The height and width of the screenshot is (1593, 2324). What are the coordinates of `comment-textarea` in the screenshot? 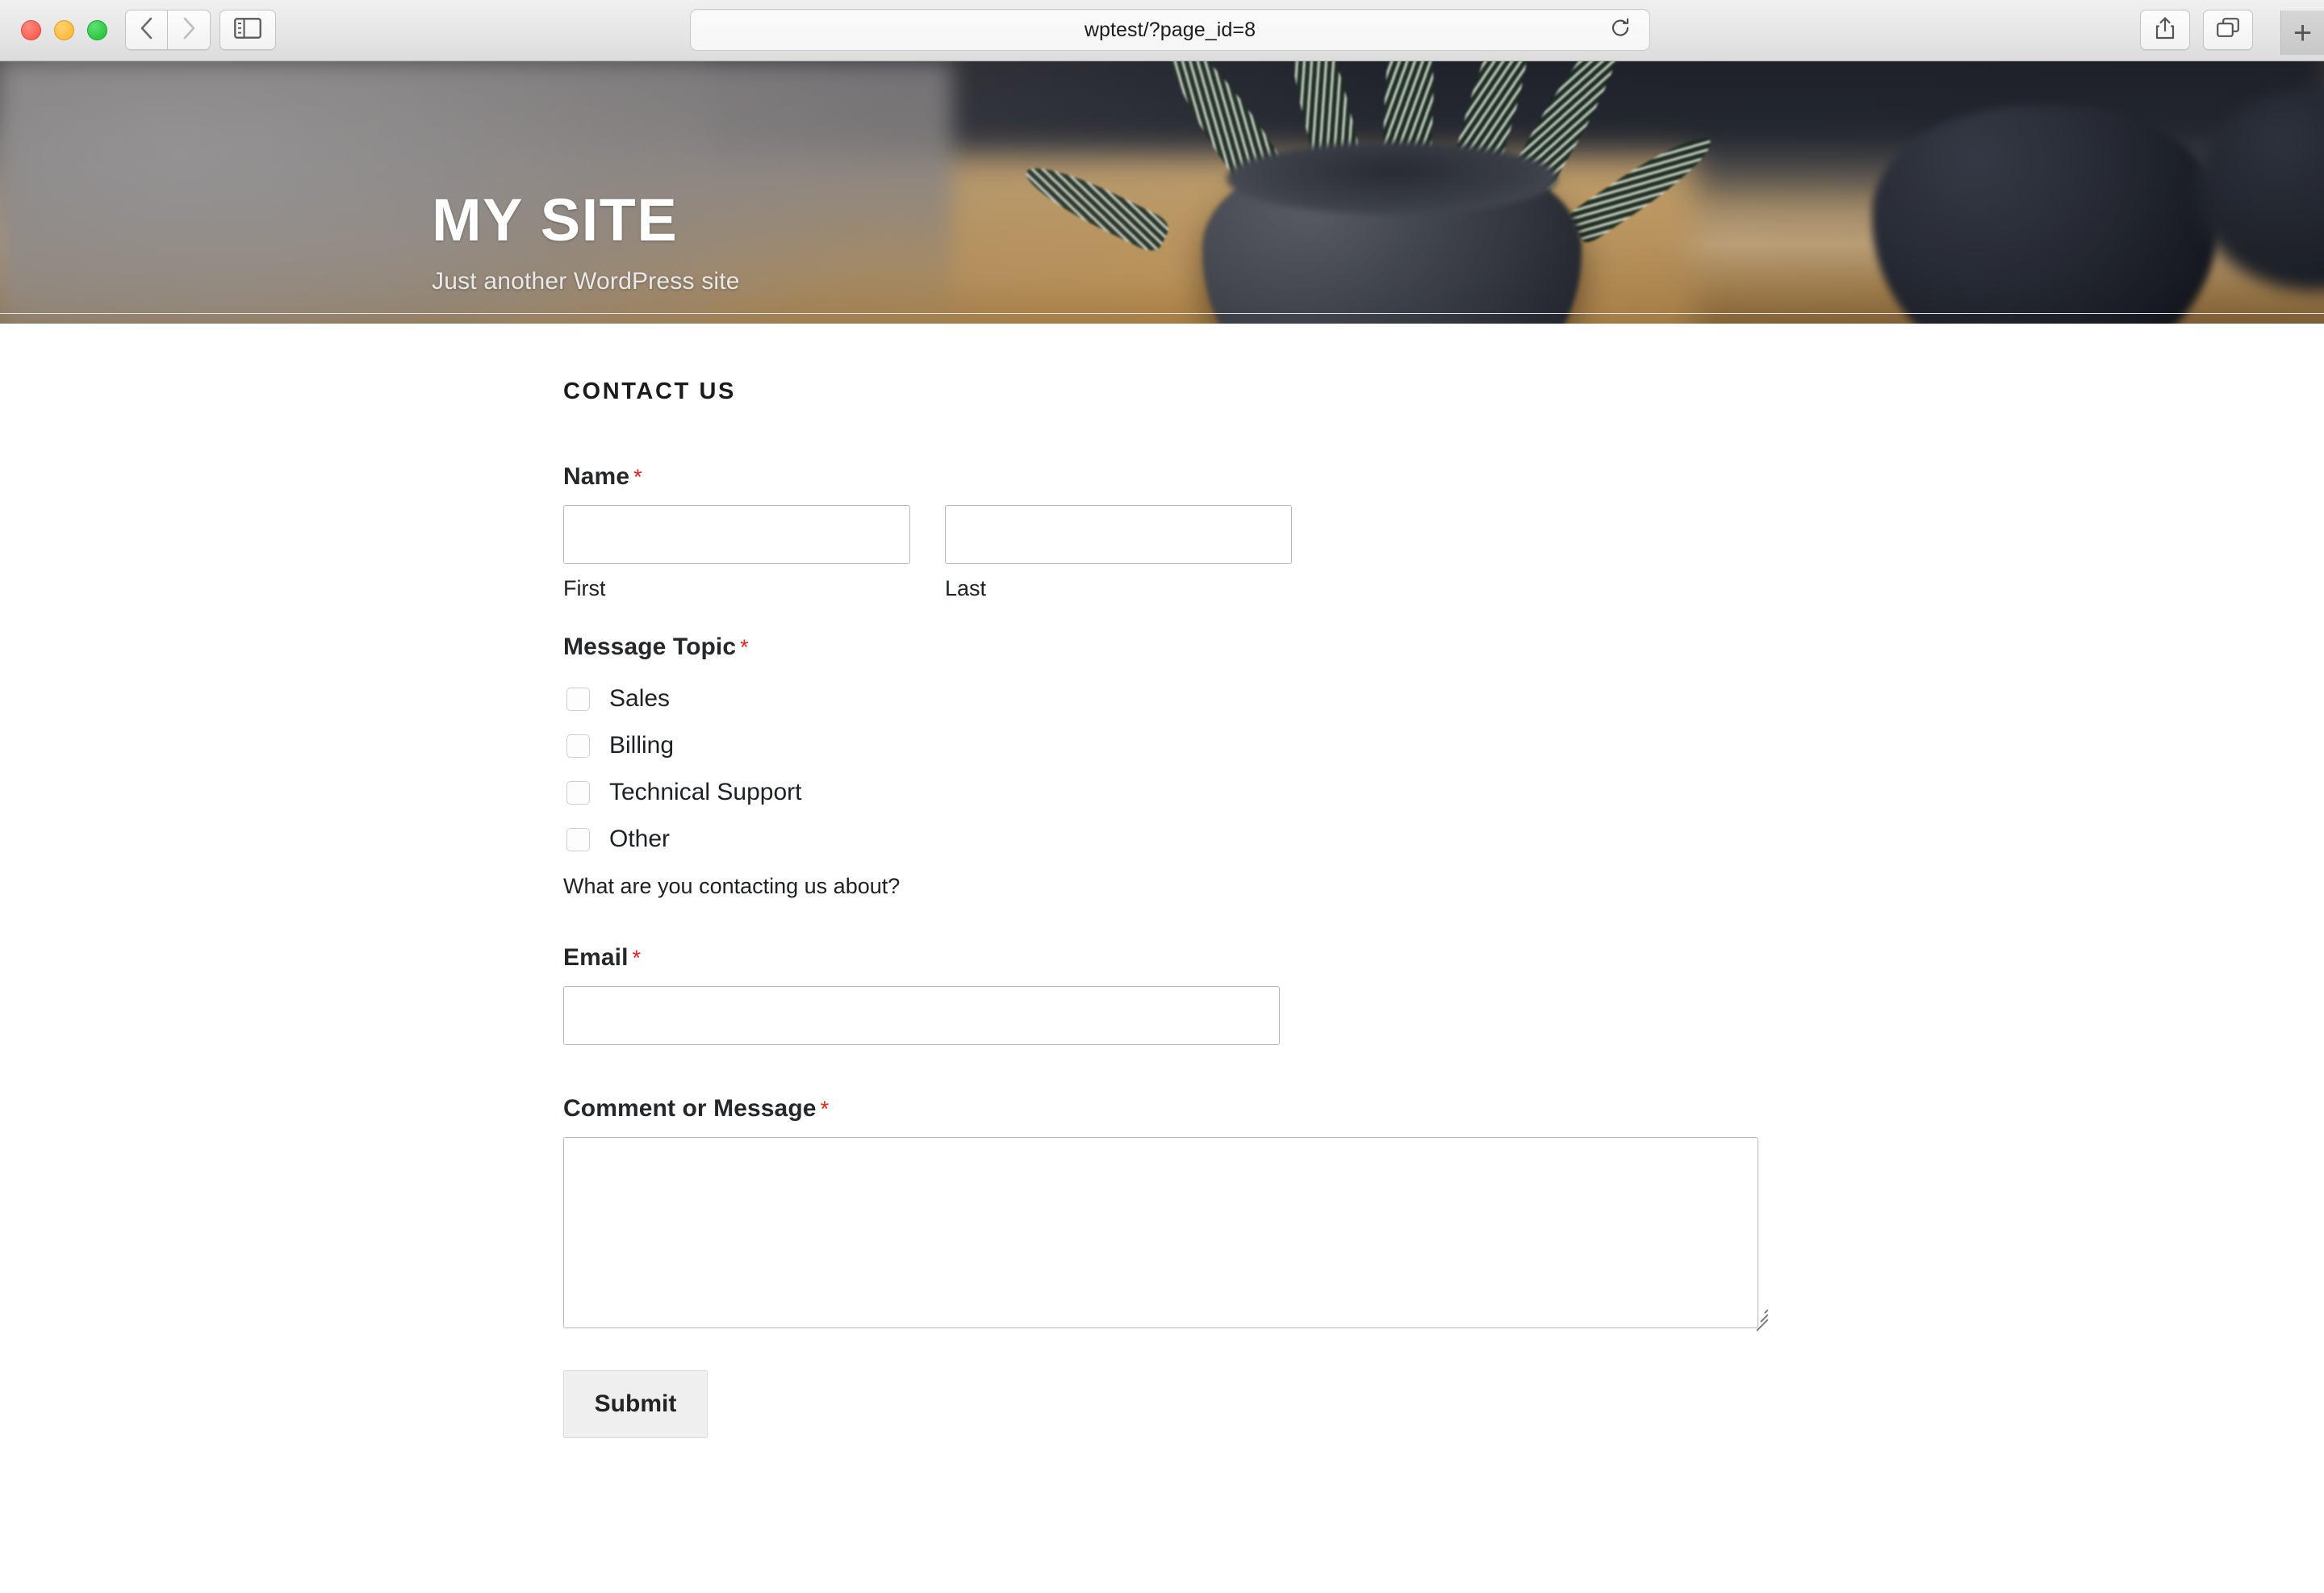 It's located at (1160, 1233).